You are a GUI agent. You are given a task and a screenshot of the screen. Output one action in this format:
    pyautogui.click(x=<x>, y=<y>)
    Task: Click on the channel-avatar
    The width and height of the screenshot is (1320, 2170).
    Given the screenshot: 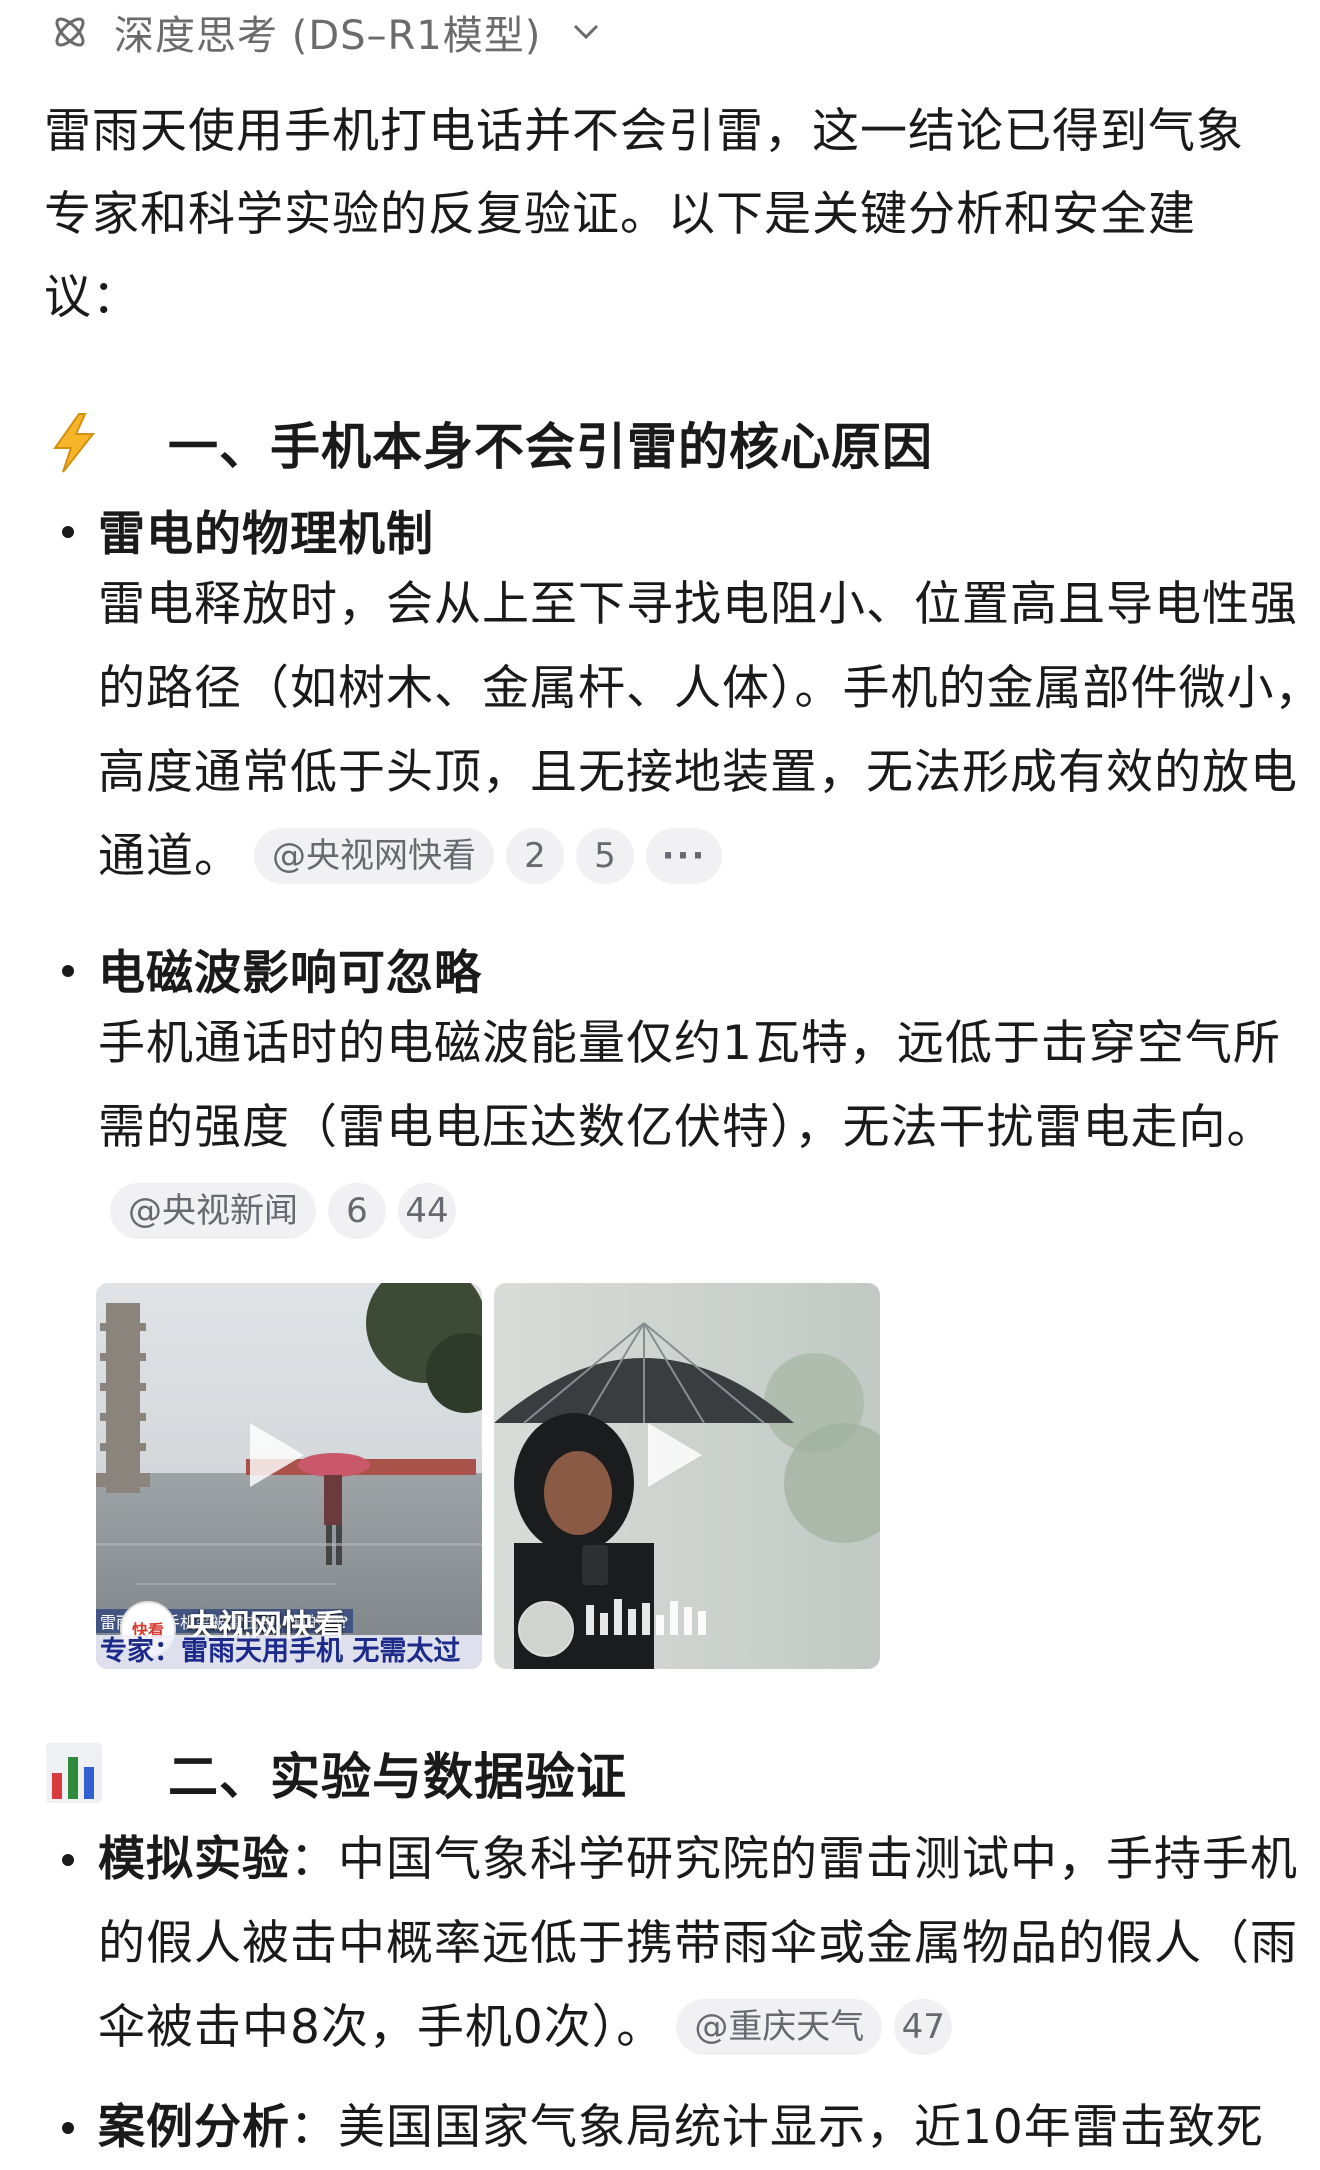 What is the action you would take?
    pyautogui.click(x=546, y=1629)
    